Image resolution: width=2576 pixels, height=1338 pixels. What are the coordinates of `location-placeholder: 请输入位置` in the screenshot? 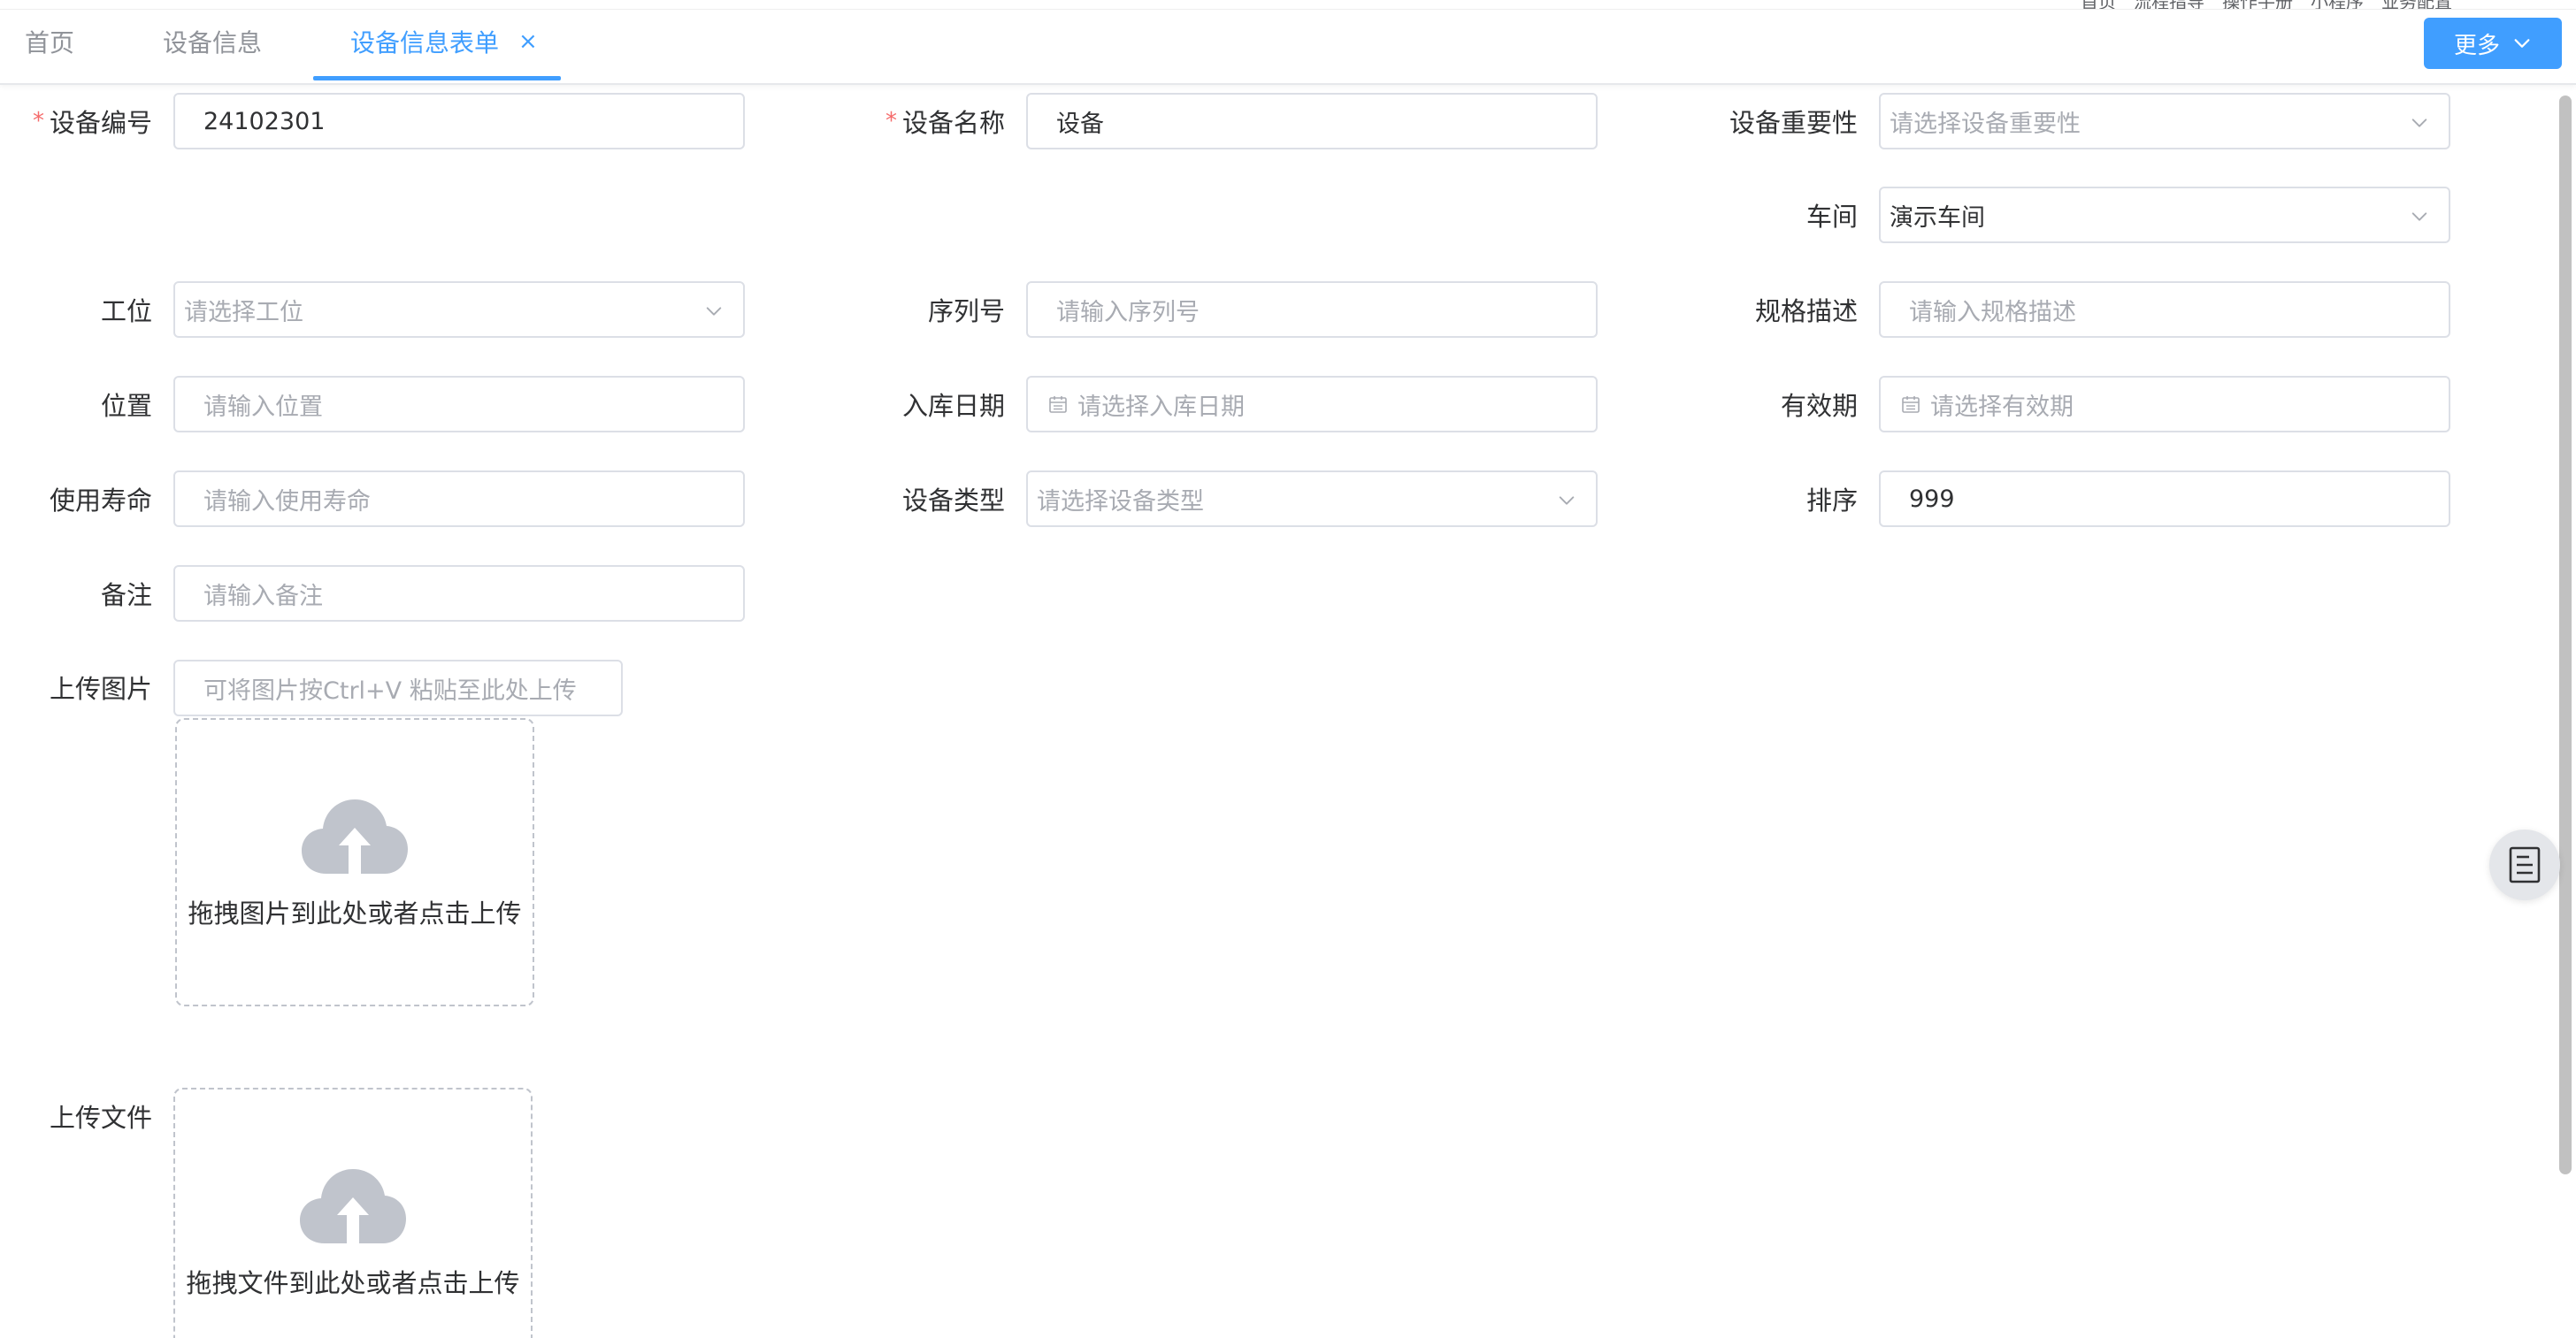 It's located at (263, 407).